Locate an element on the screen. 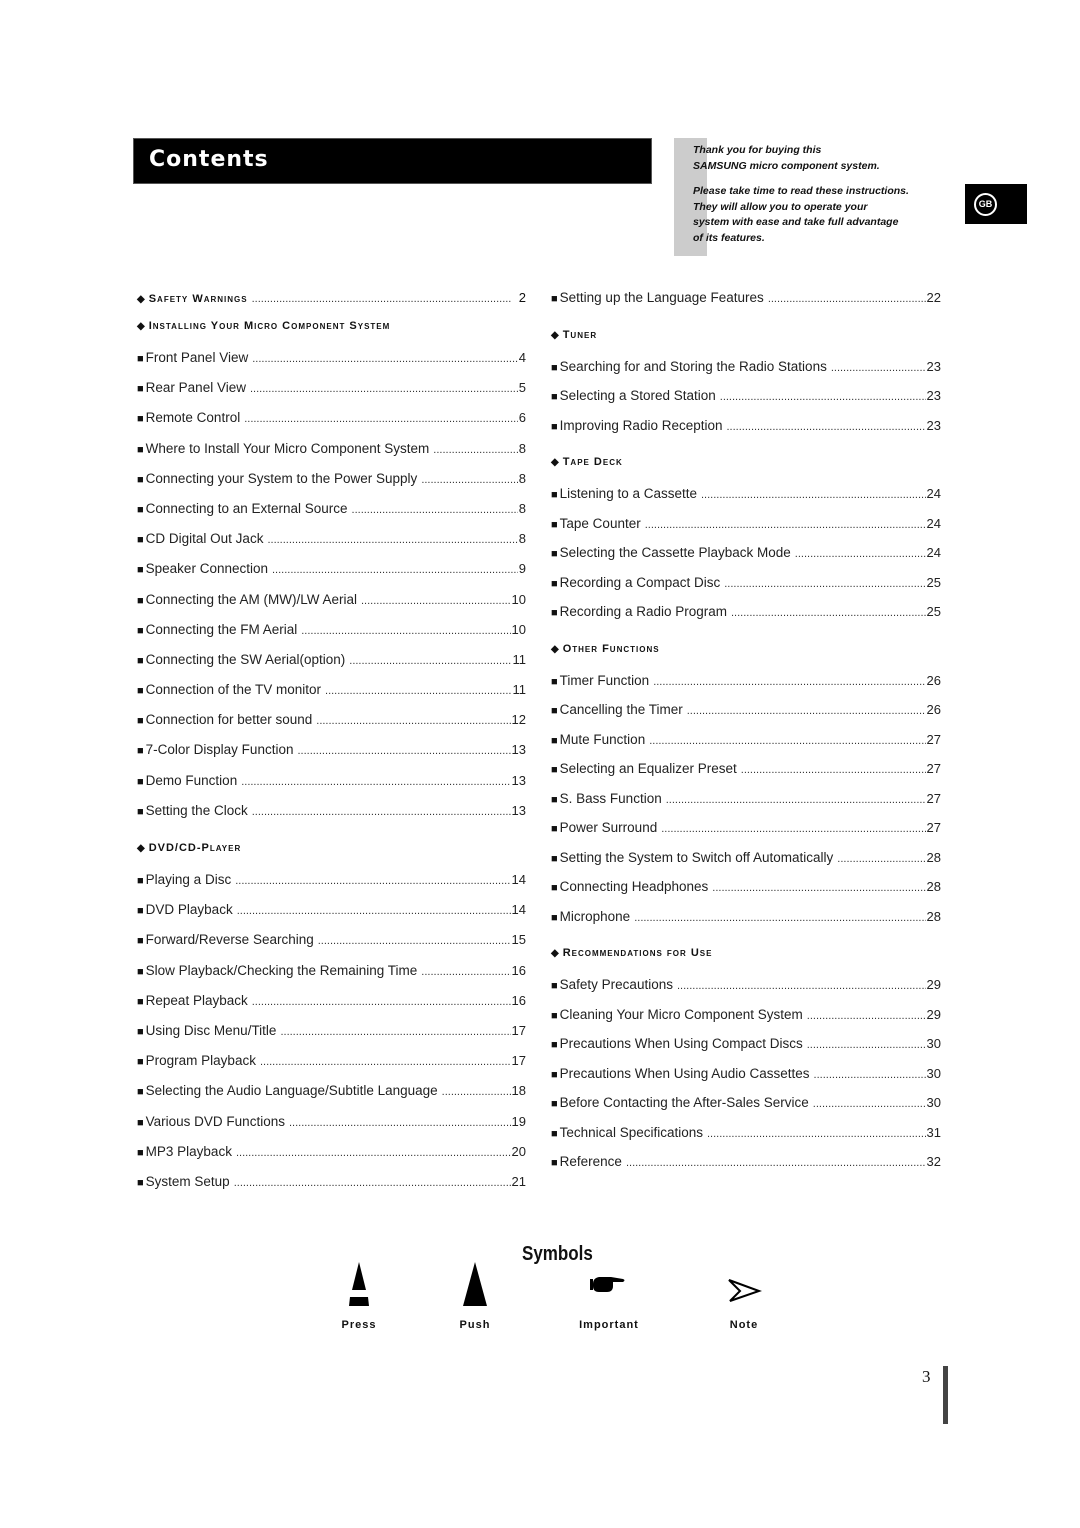 This screenshot has height=1528, width=1080. page-ref: 20 is located at coordinates (518, 1151).